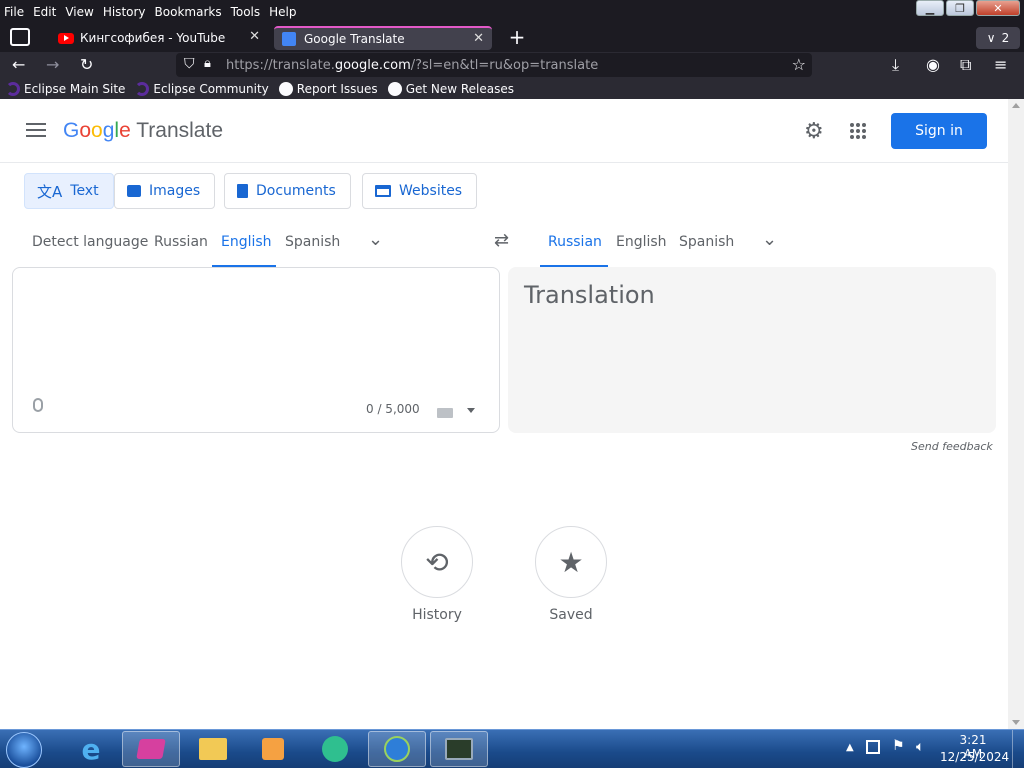  What do you see at coordinates (36, 130) in the screenshot?
I see `main-menu-icon` at bounding box center [36, 130].